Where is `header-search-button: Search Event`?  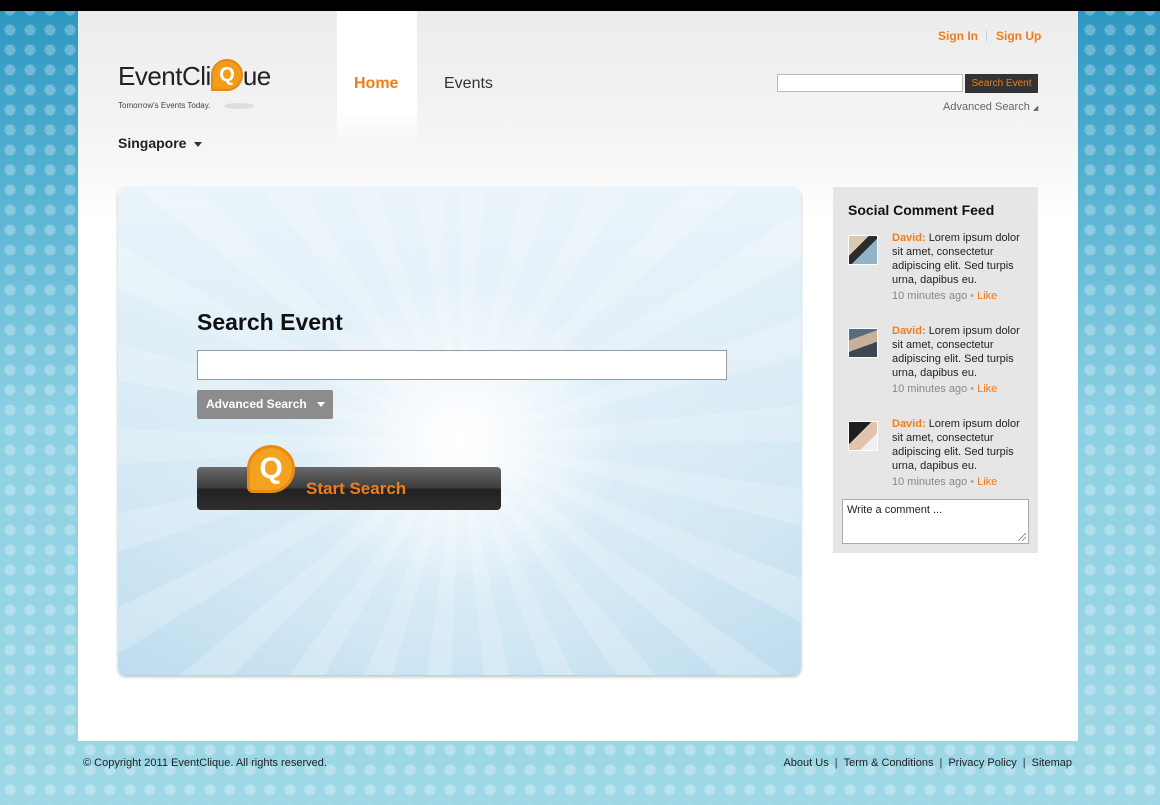
header-search-button: Search Event is located at coordinates (1001, 83).